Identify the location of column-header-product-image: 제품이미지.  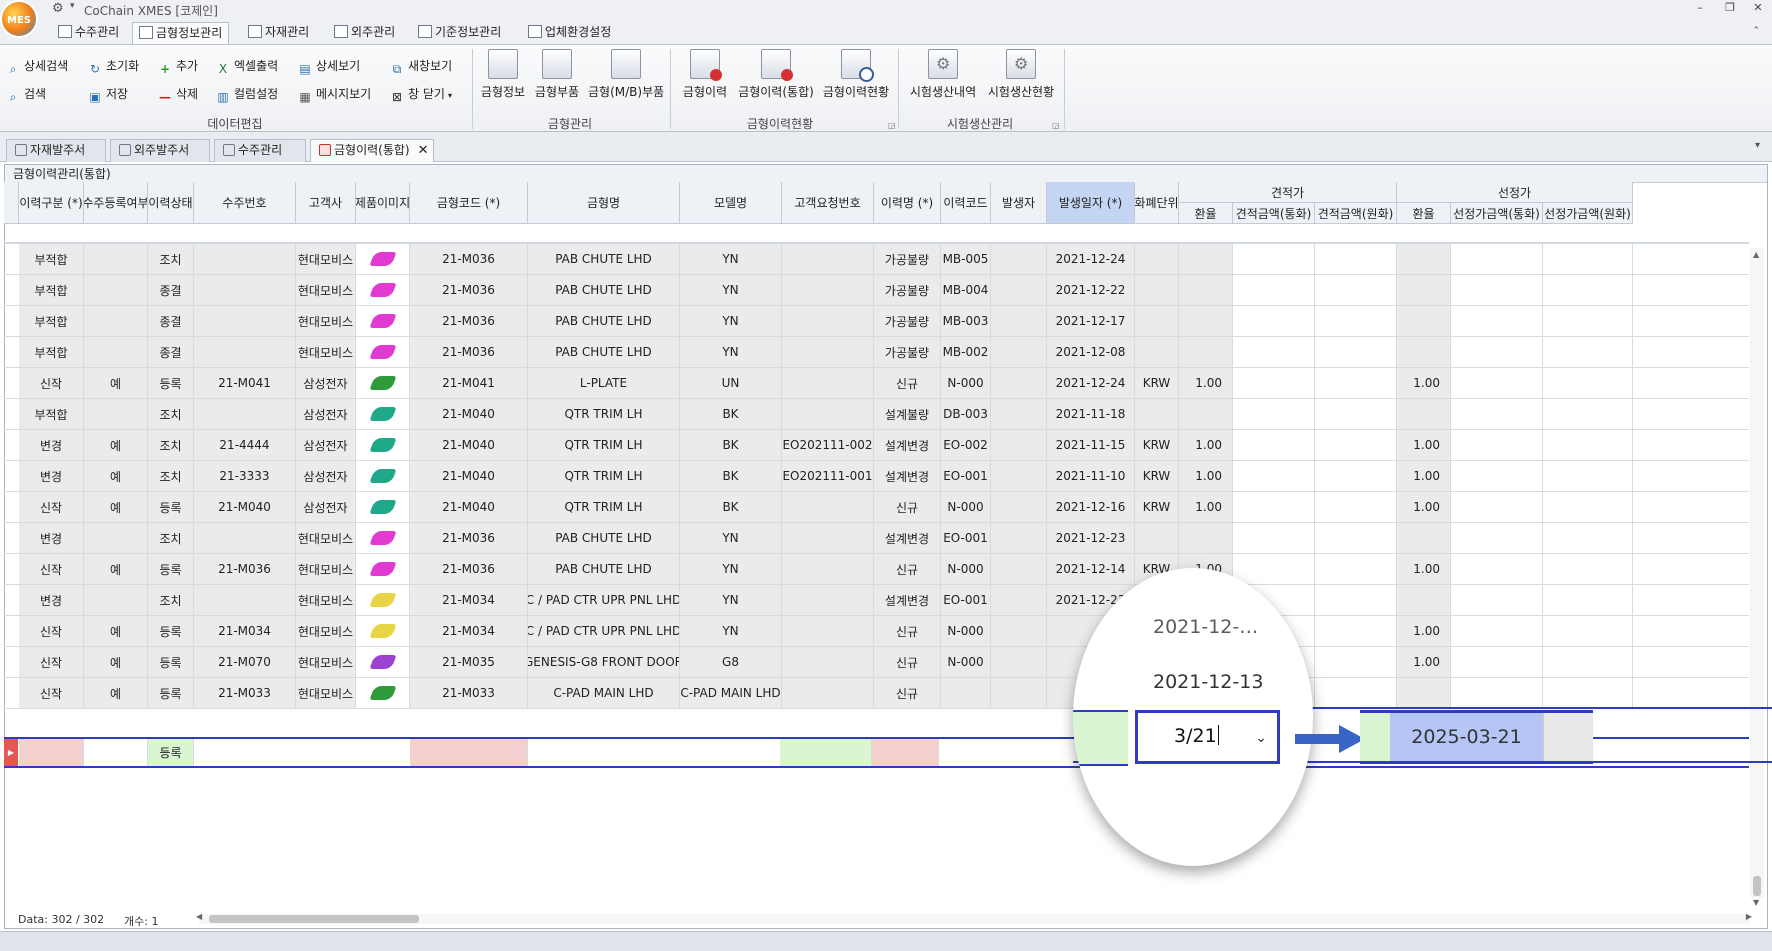
(383, 203).